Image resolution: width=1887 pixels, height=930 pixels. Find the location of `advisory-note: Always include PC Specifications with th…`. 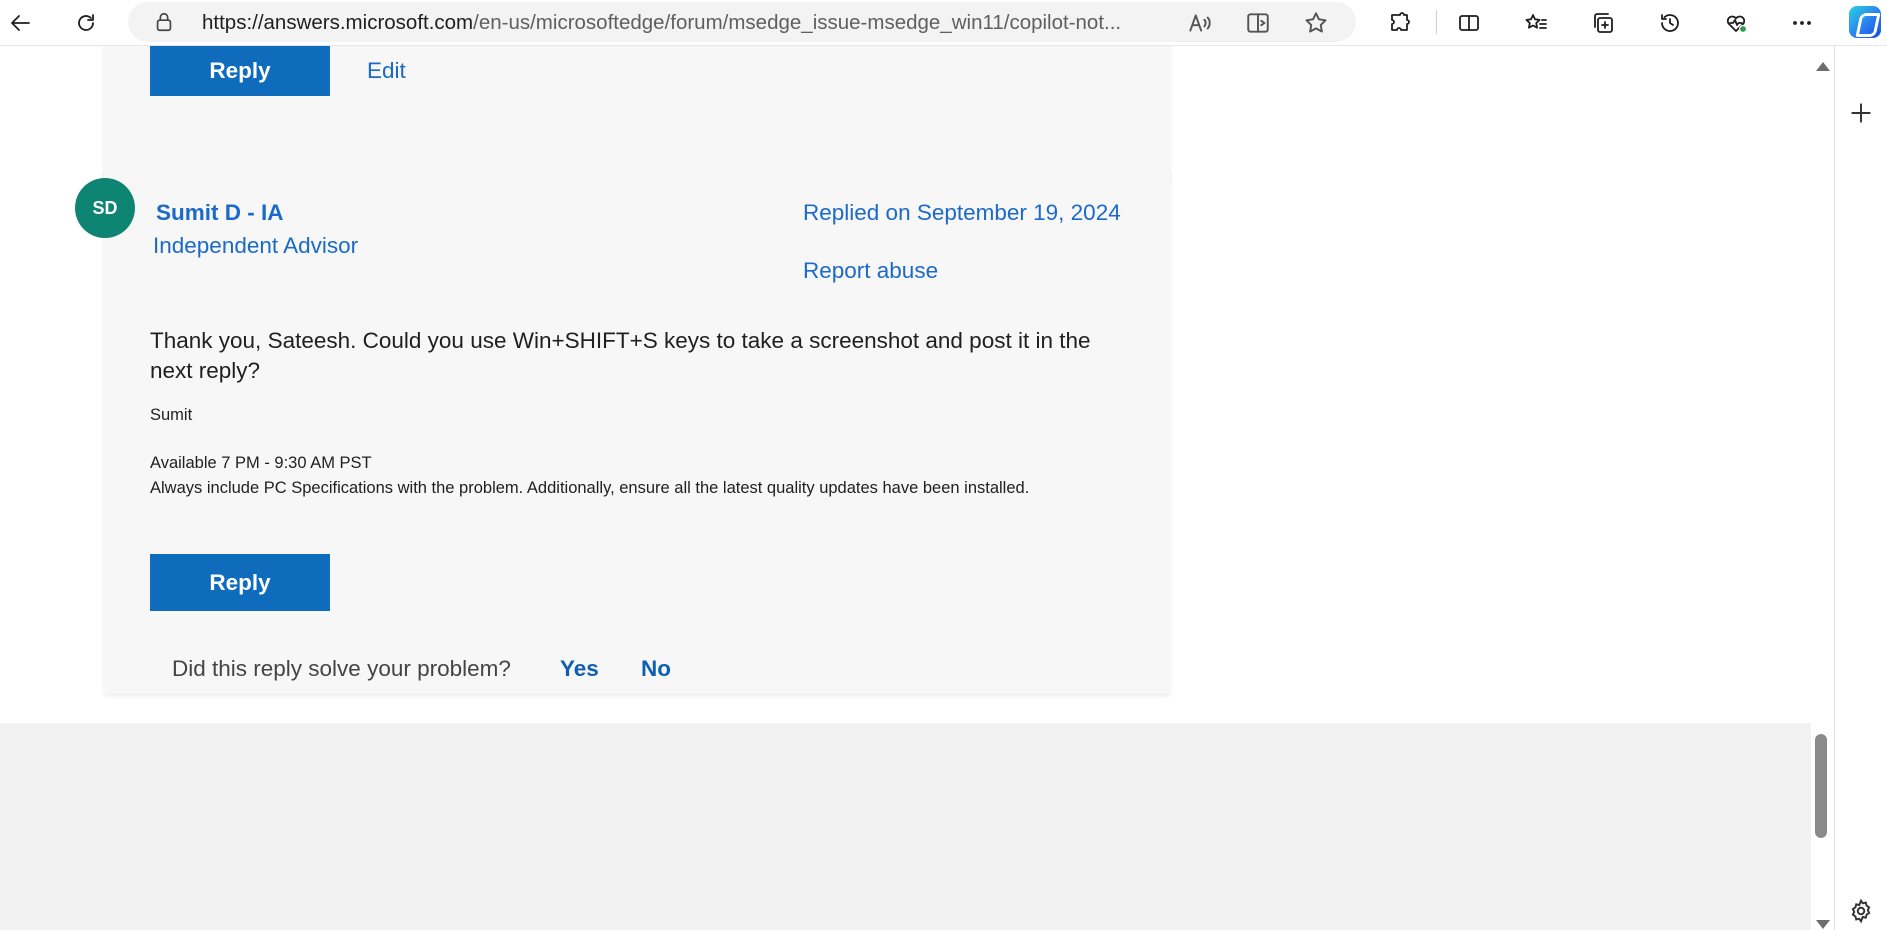

advisory-note: Always include PC Specifications with th… is located at coordinates (590, 488).